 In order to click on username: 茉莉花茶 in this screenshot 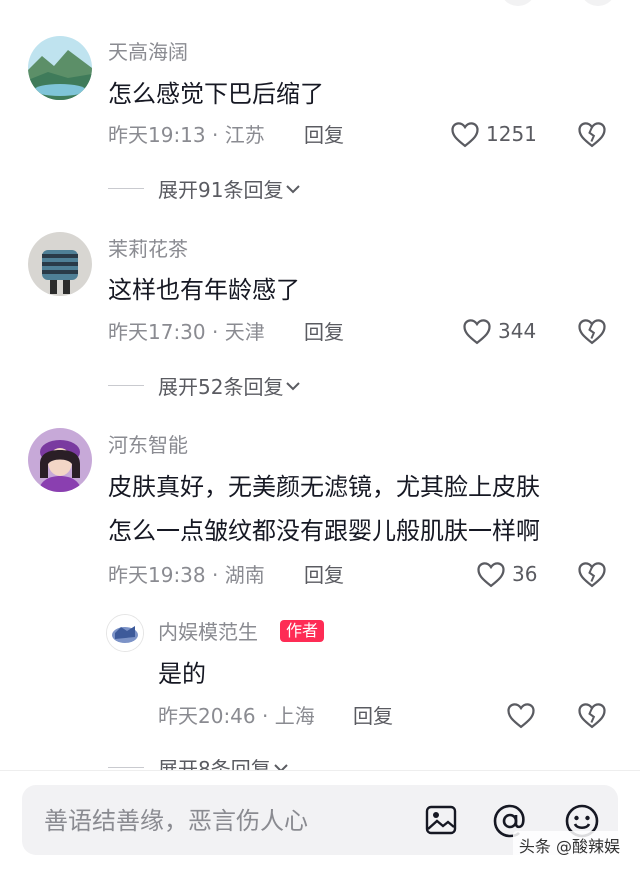, I will do `click(148, 249)`.